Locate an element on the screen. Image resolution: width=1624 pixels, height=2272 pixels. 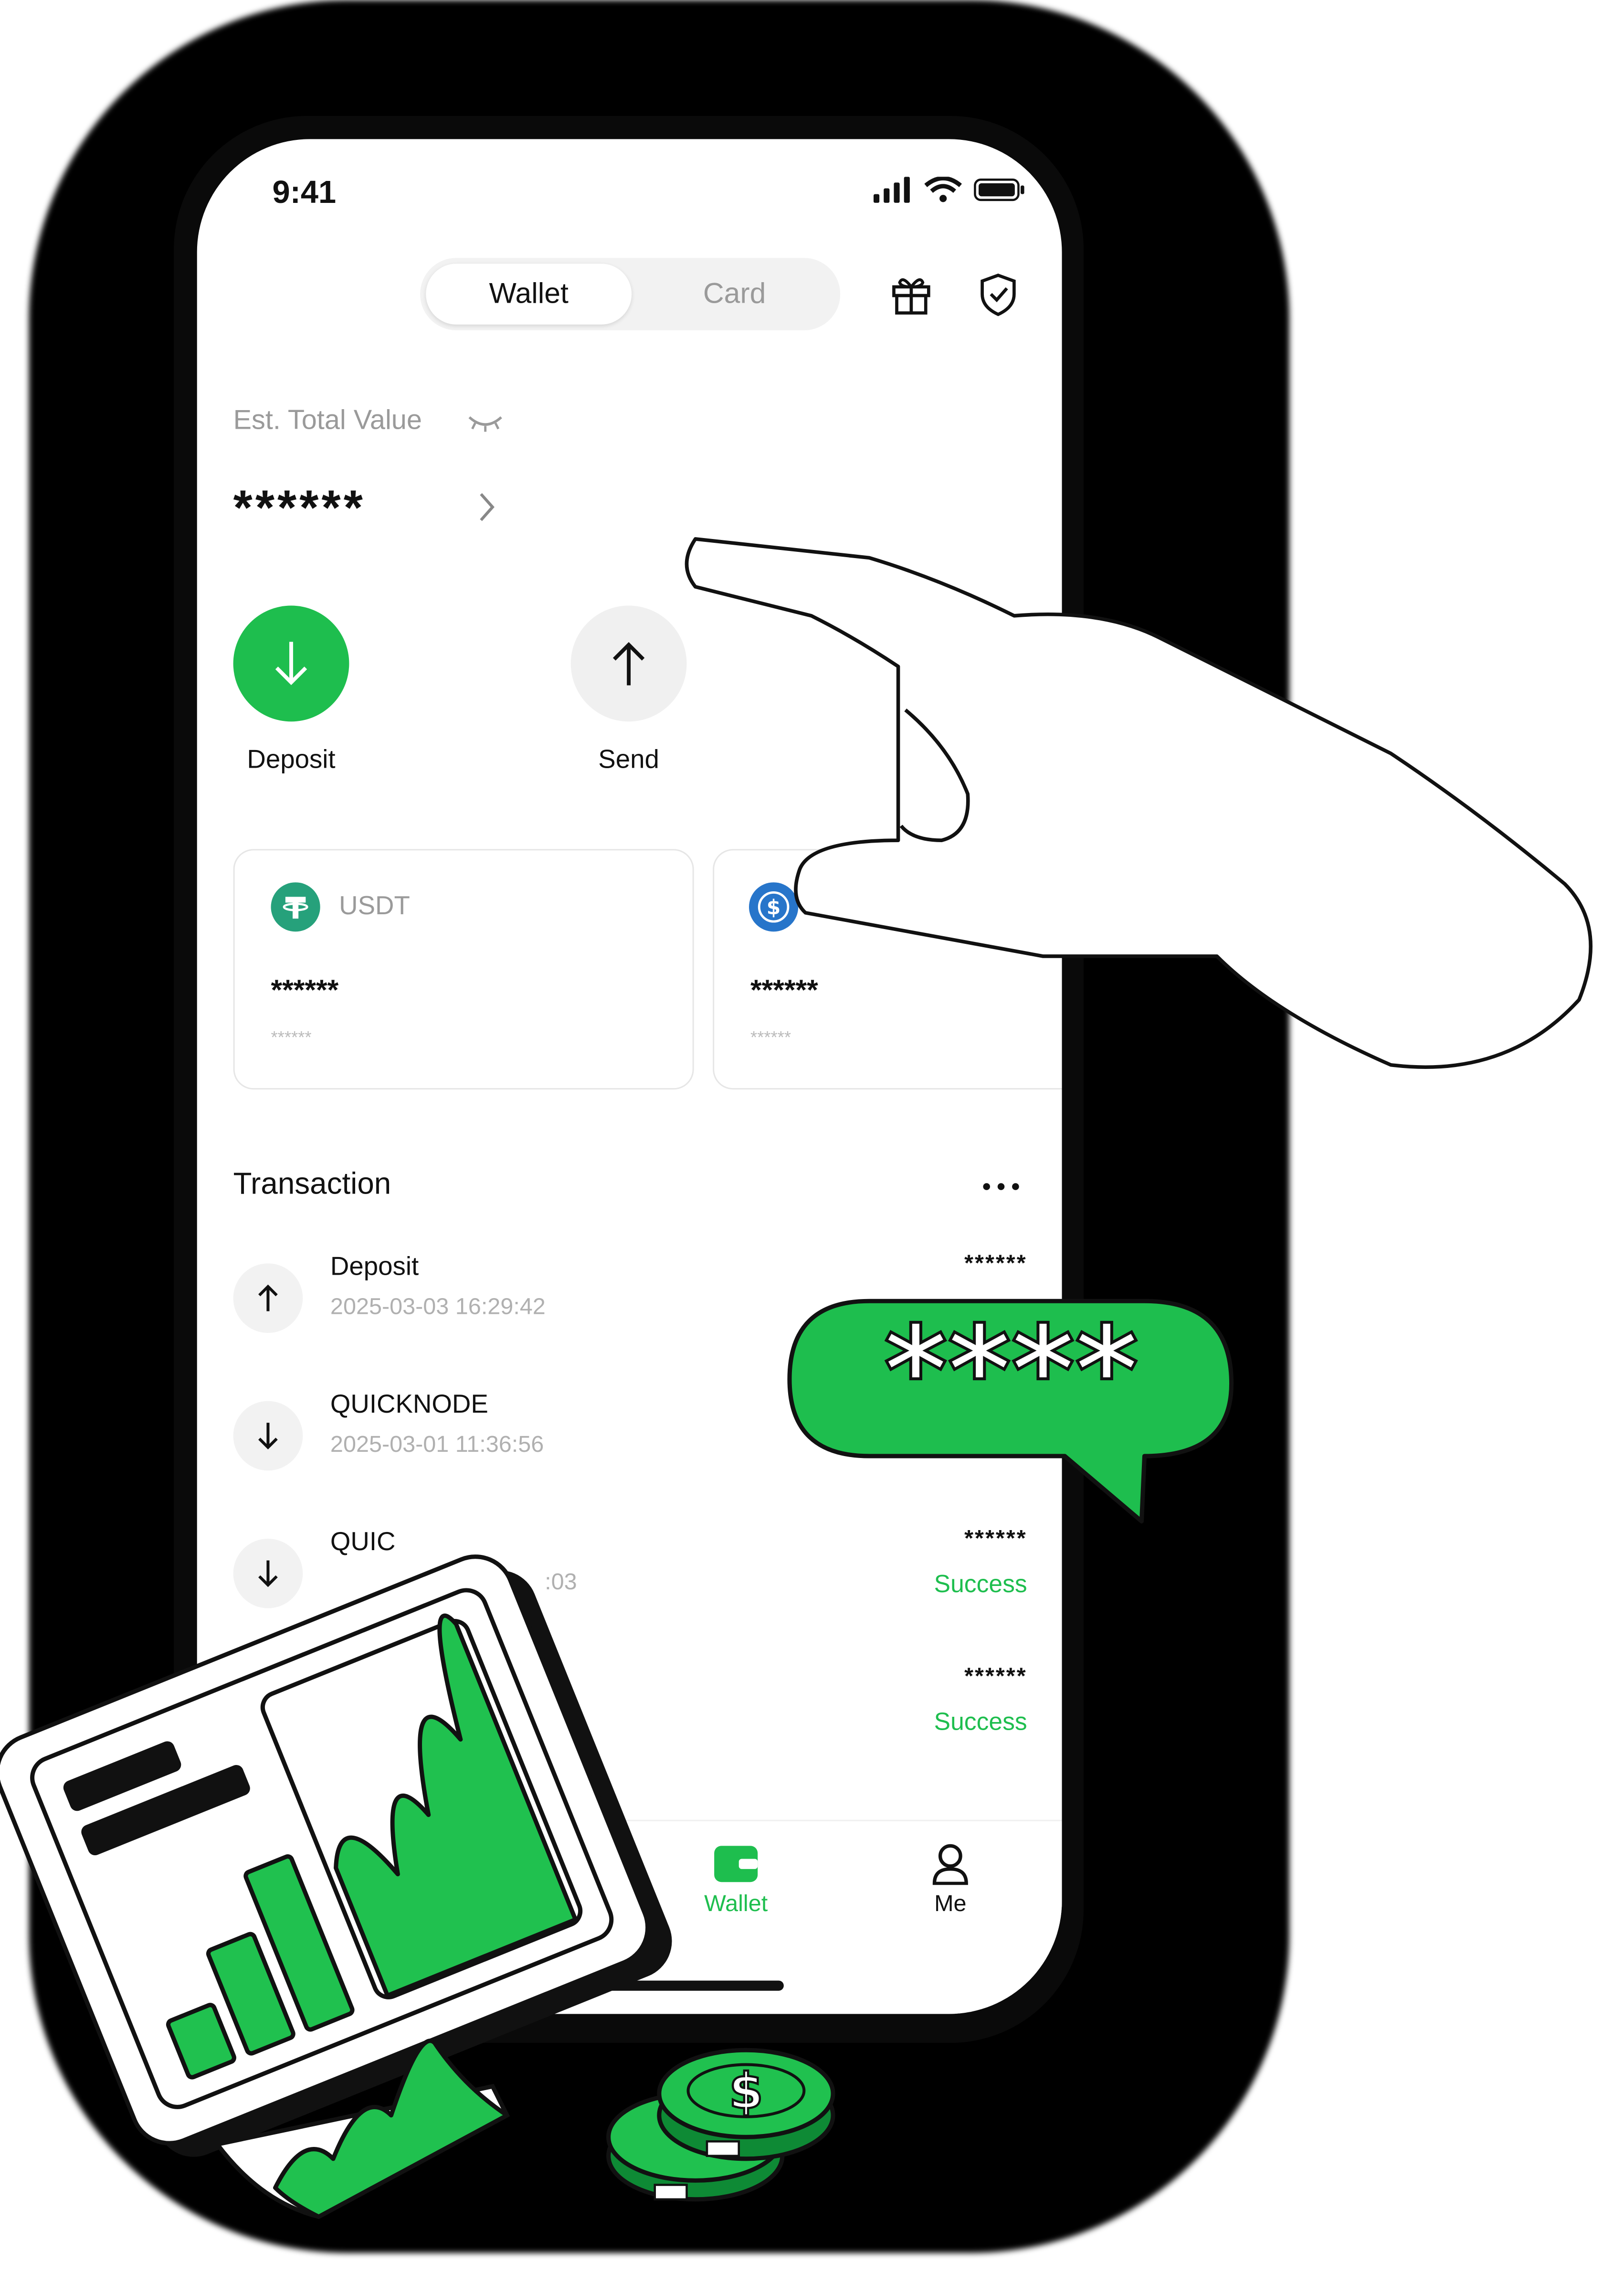
asset-symbol: USDT is located at coordinates (374, 906).